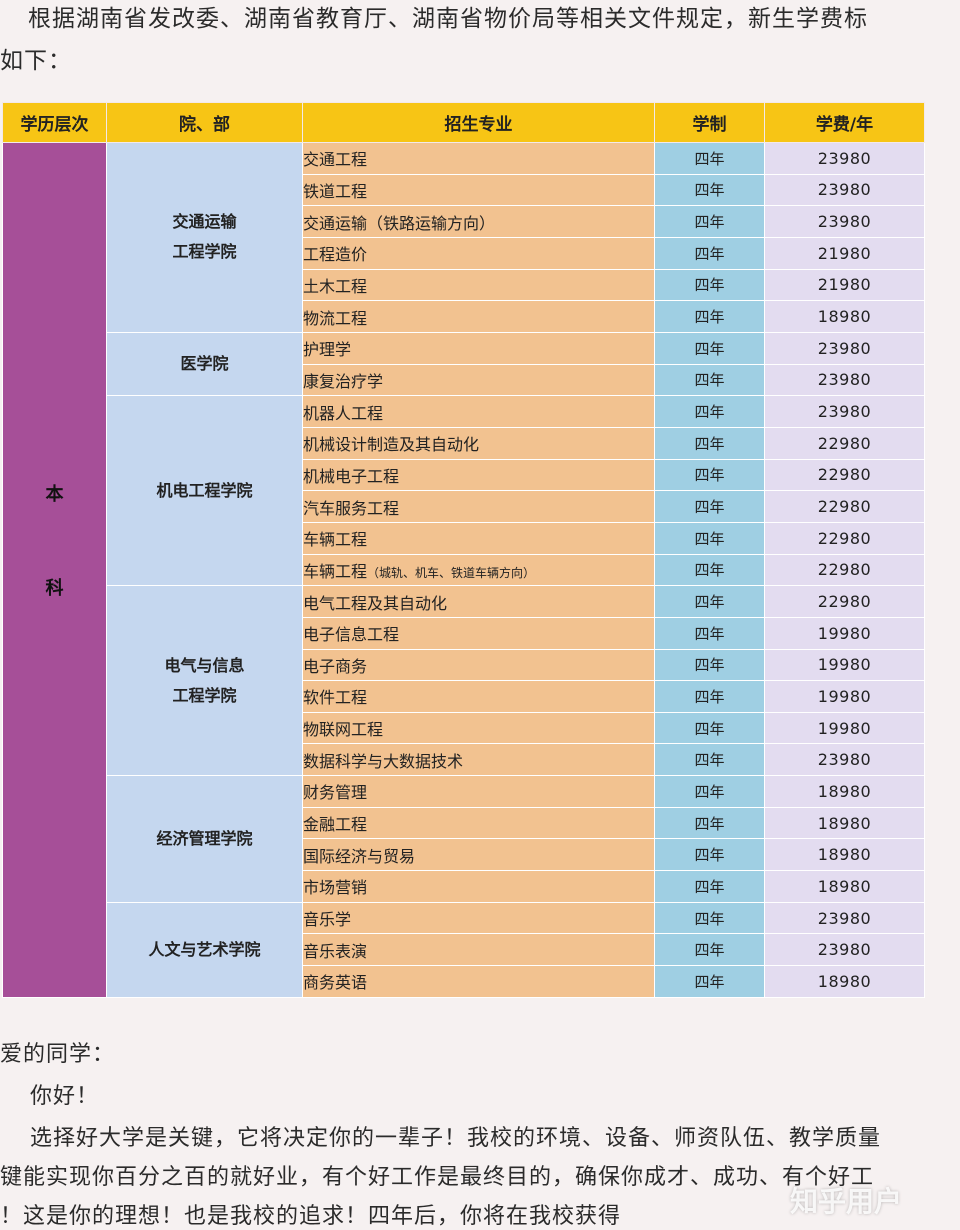 This screenshot has width=960, height=1230. I want to click on major-name: 交通运输（铁路运输方向）, so click(399, 223).